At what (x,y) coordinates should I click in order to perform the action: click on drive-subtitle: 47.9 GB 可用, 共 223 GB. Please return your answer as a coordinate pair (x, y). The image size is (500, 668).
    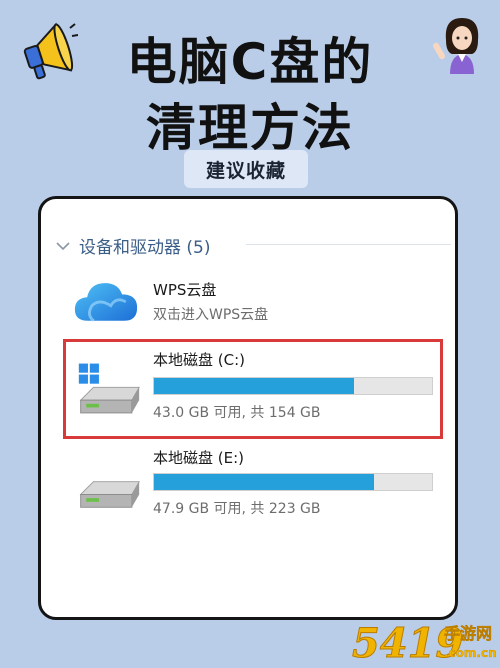
    Looking at the image, I should click on (237, 509).